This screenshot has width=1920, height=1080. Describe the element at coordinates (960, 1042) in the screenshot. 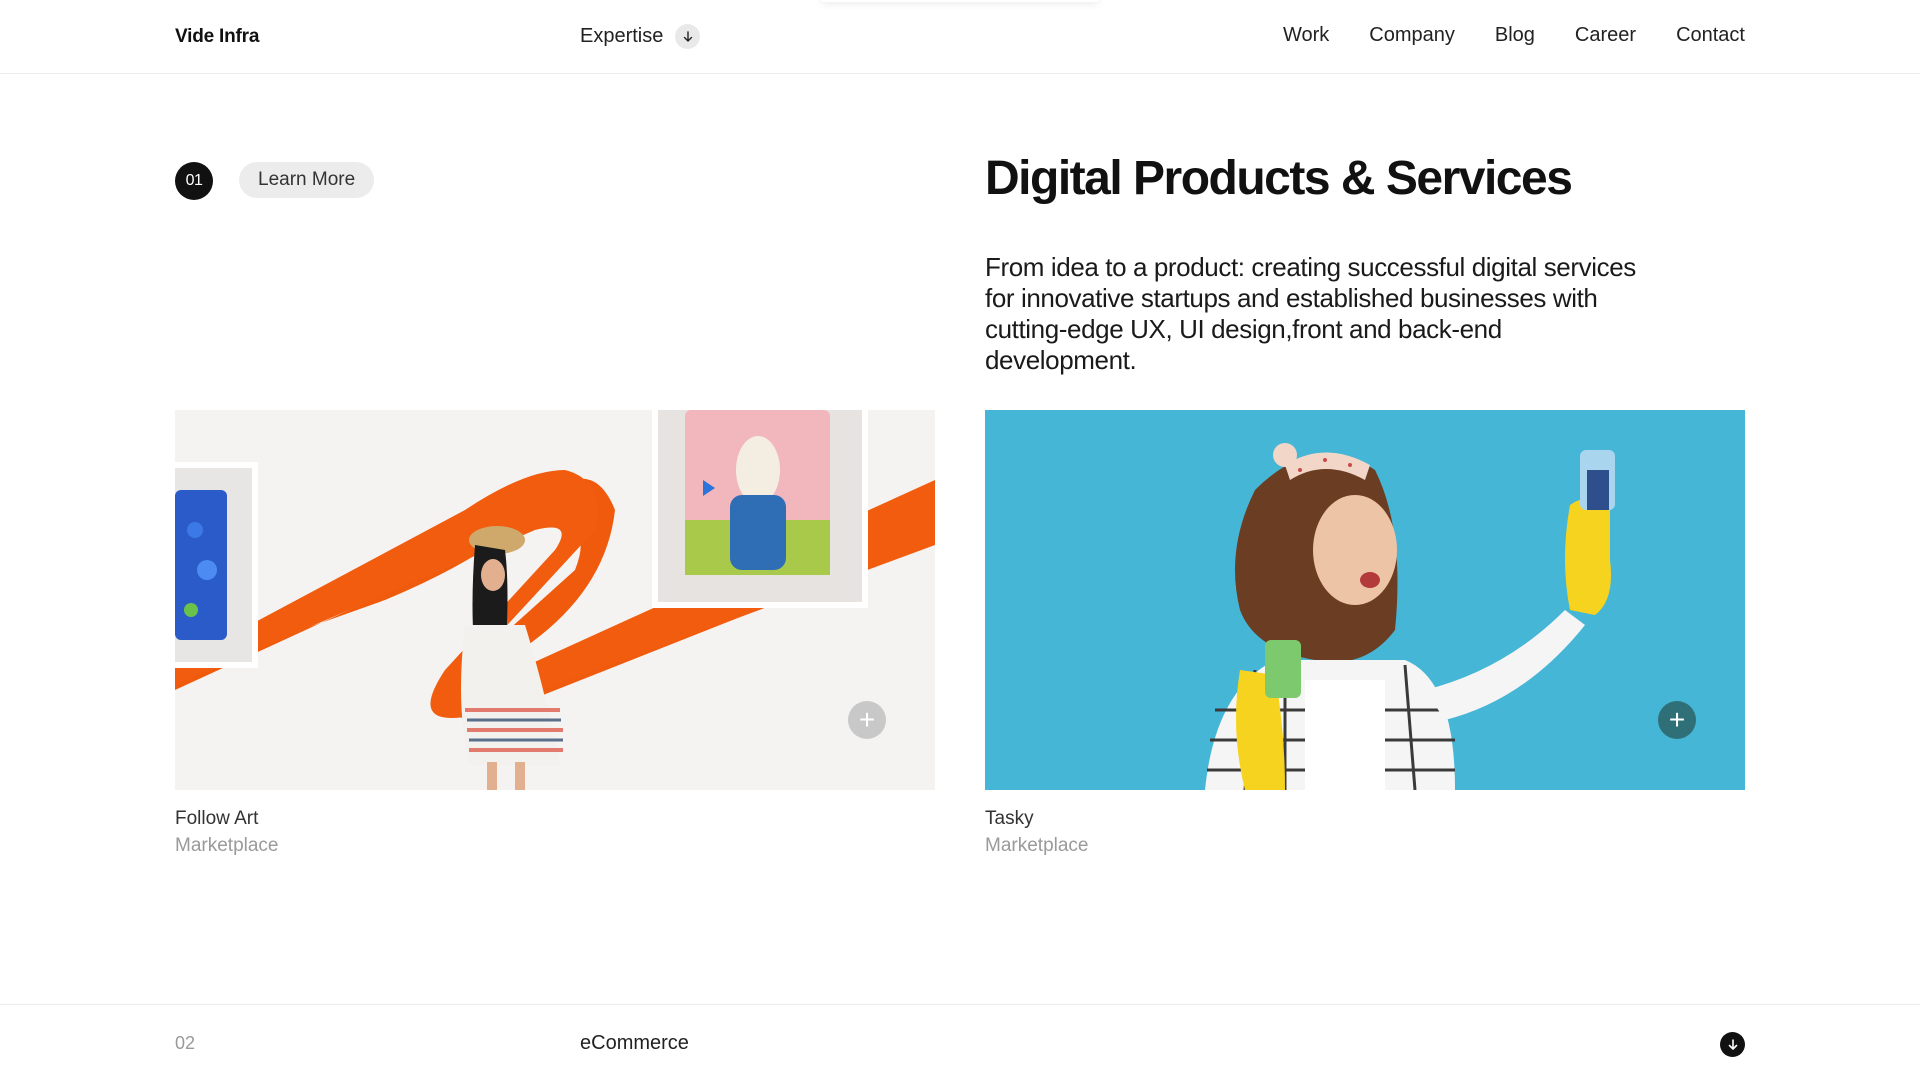

I see `next-section-row: 02 eCommerce` at that location.